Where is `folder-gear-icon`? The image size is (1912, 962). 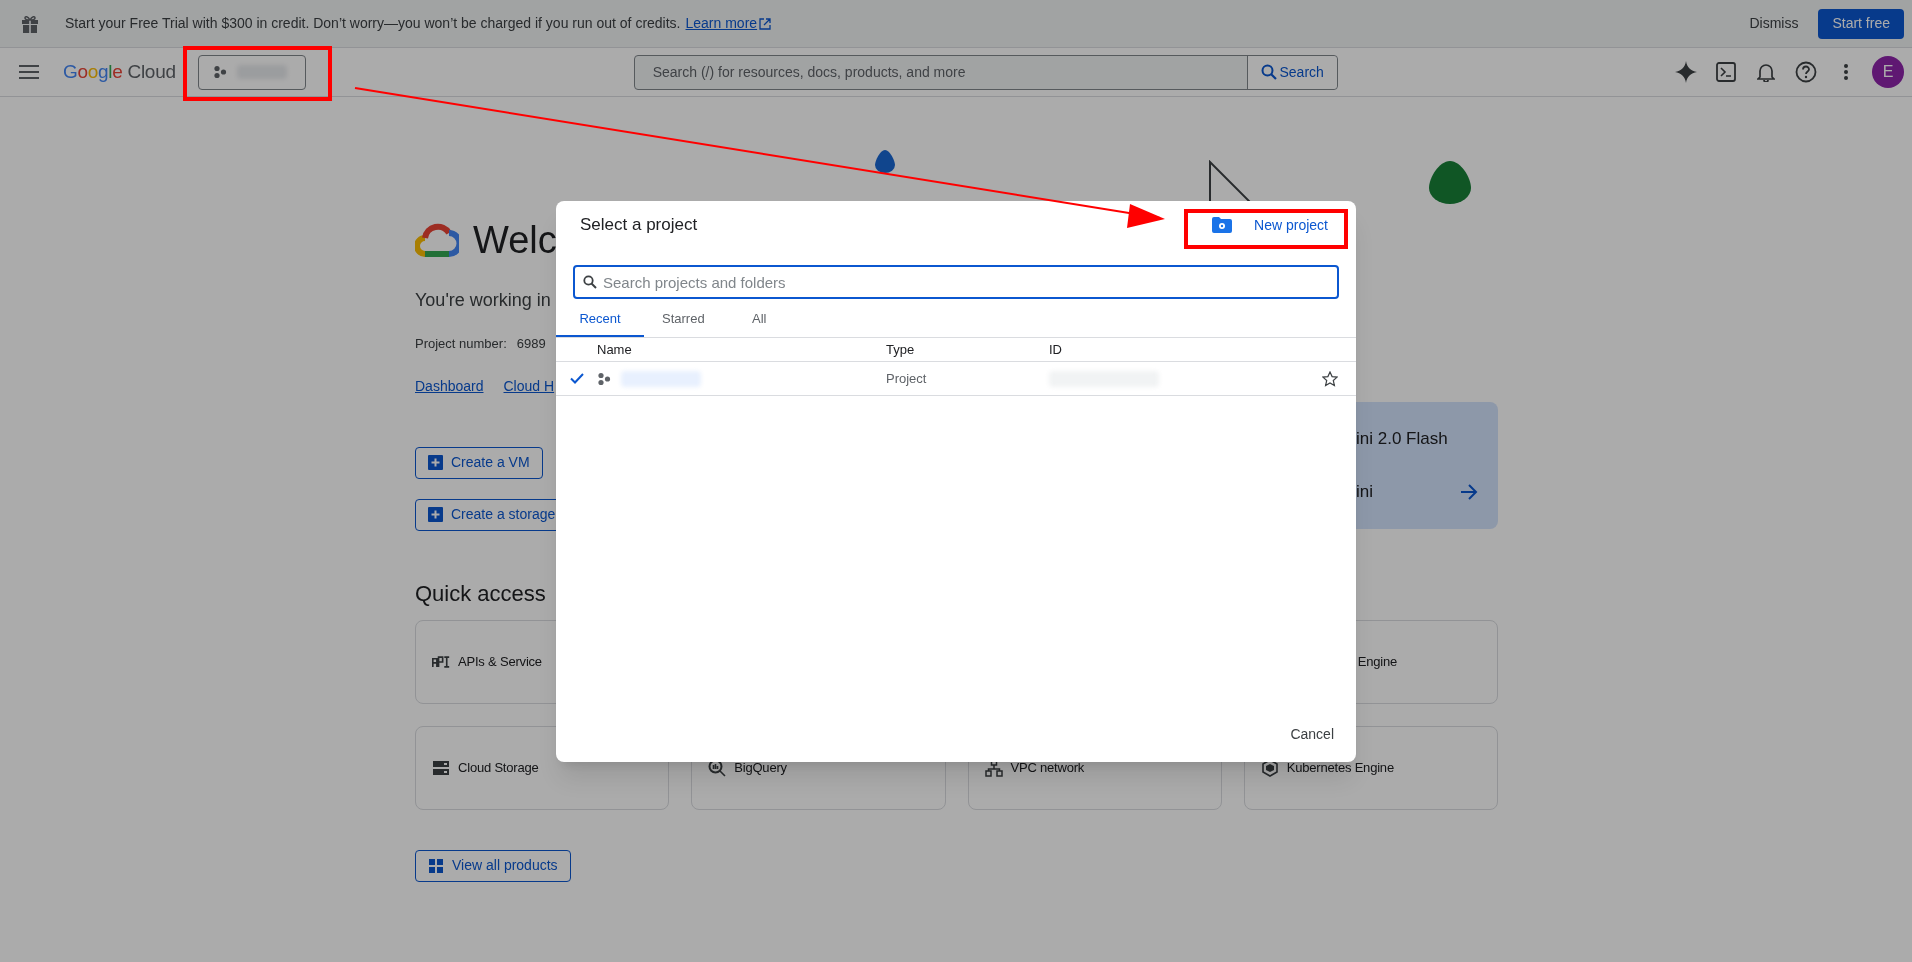
folder-gear-icon is located at coordinates (1222, 225).